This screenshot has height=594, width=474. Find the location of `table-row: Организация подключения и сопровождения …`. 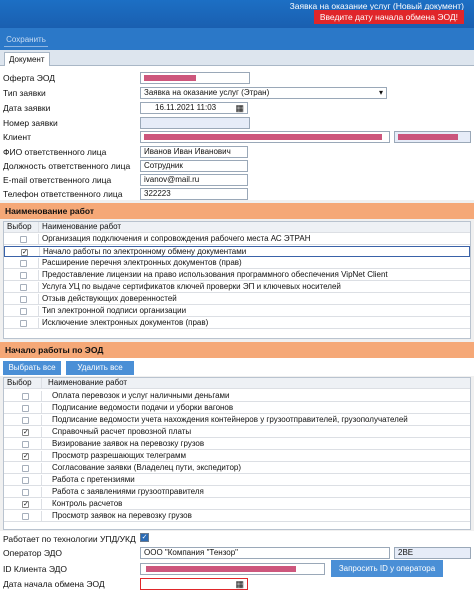

table-row: Организация подключения и сопровождения … is located at coordinates (237, 239).